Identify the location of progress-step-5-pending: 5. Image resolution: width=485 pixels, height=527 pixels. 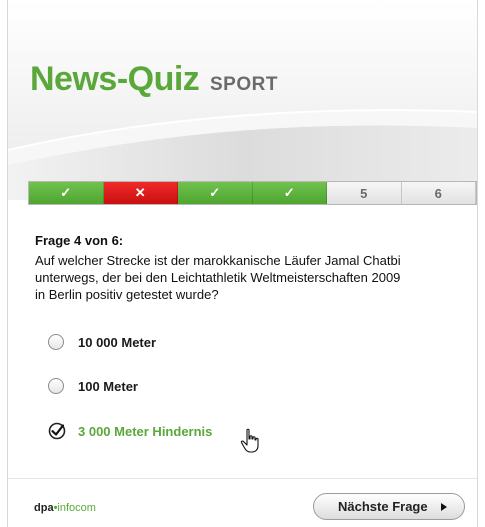
(364, 193).